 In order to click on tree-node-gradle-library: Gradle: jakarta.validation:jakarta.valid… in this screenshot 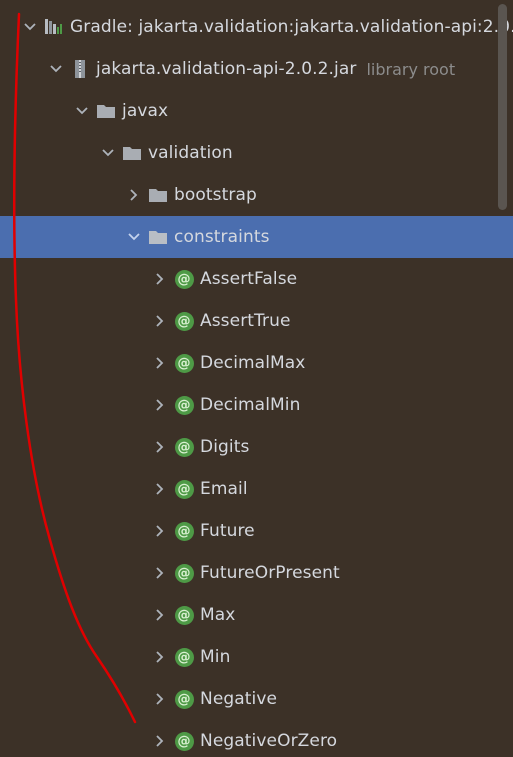, I will do `click(256, 27)`.